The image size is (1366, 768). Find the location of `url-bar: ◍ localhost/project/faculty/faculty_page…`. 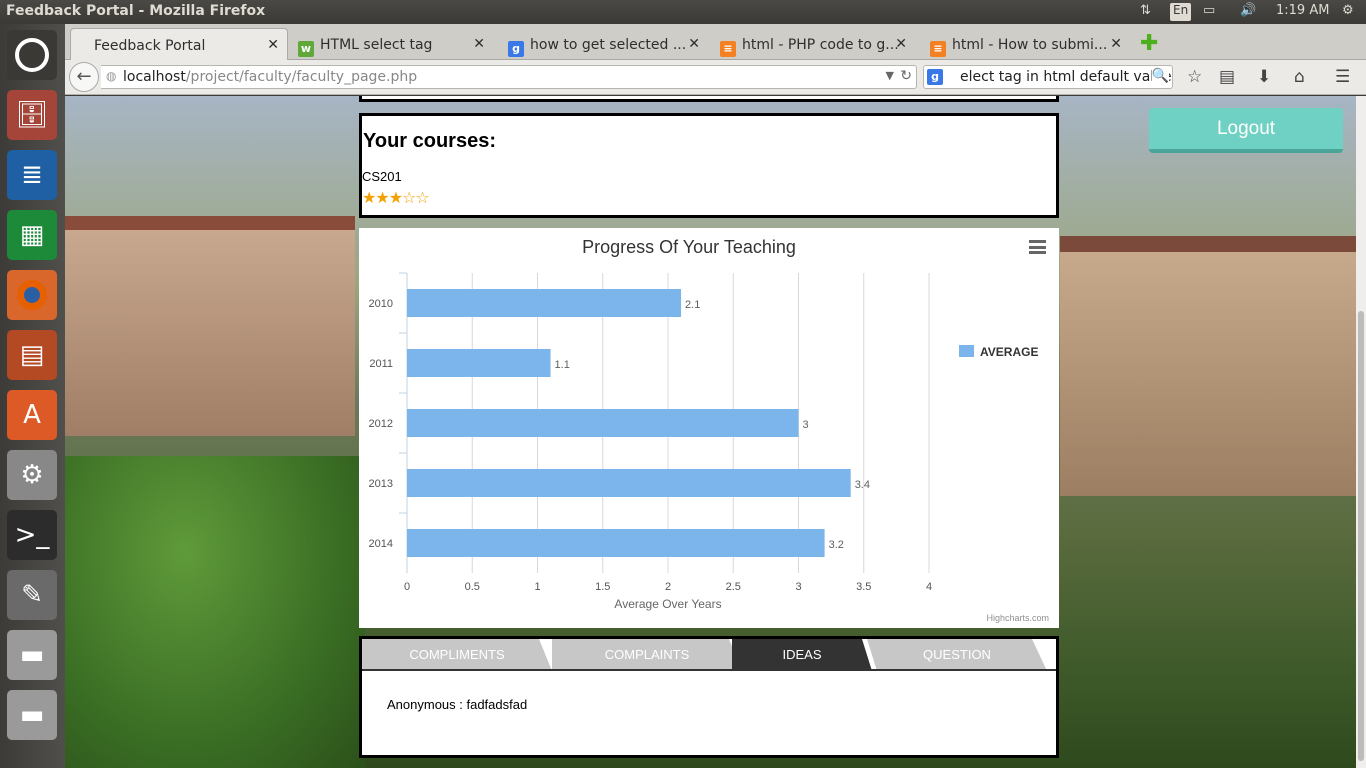

url-bar: ◍ localhost/project/faculty/faculty_page… is located at coordinates (509, 77).